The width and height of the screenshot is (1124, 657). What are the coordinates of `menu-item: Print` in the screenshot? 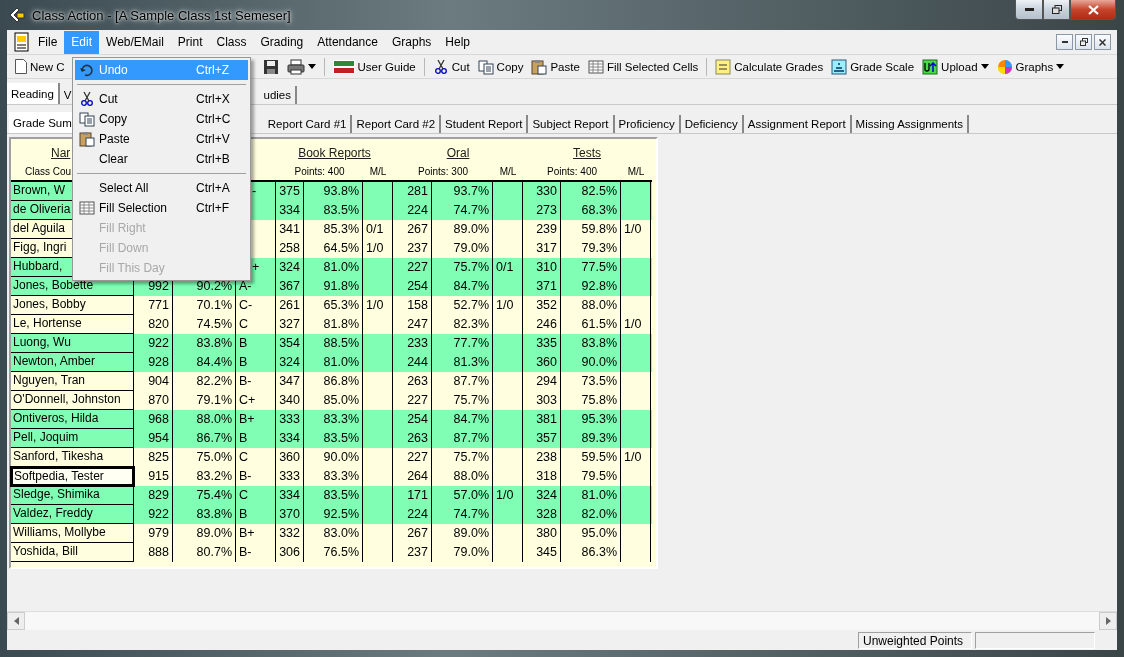 It's located at (190, 42).